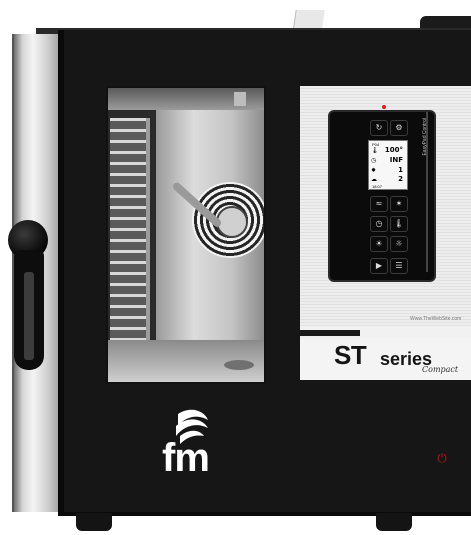 Image resolution: width=471 pixels, height=535 pixels. What do you see at coordinates (239, 365) in the screenshot?
I see `drain-icon` at bounding box center [239, 365].